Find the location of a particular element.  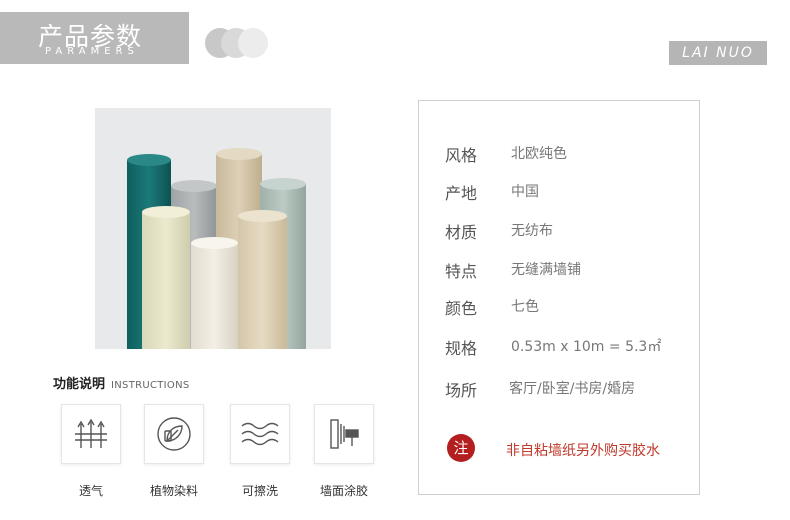

spec-value: 无纺布 is located at coordinates (532, 231).